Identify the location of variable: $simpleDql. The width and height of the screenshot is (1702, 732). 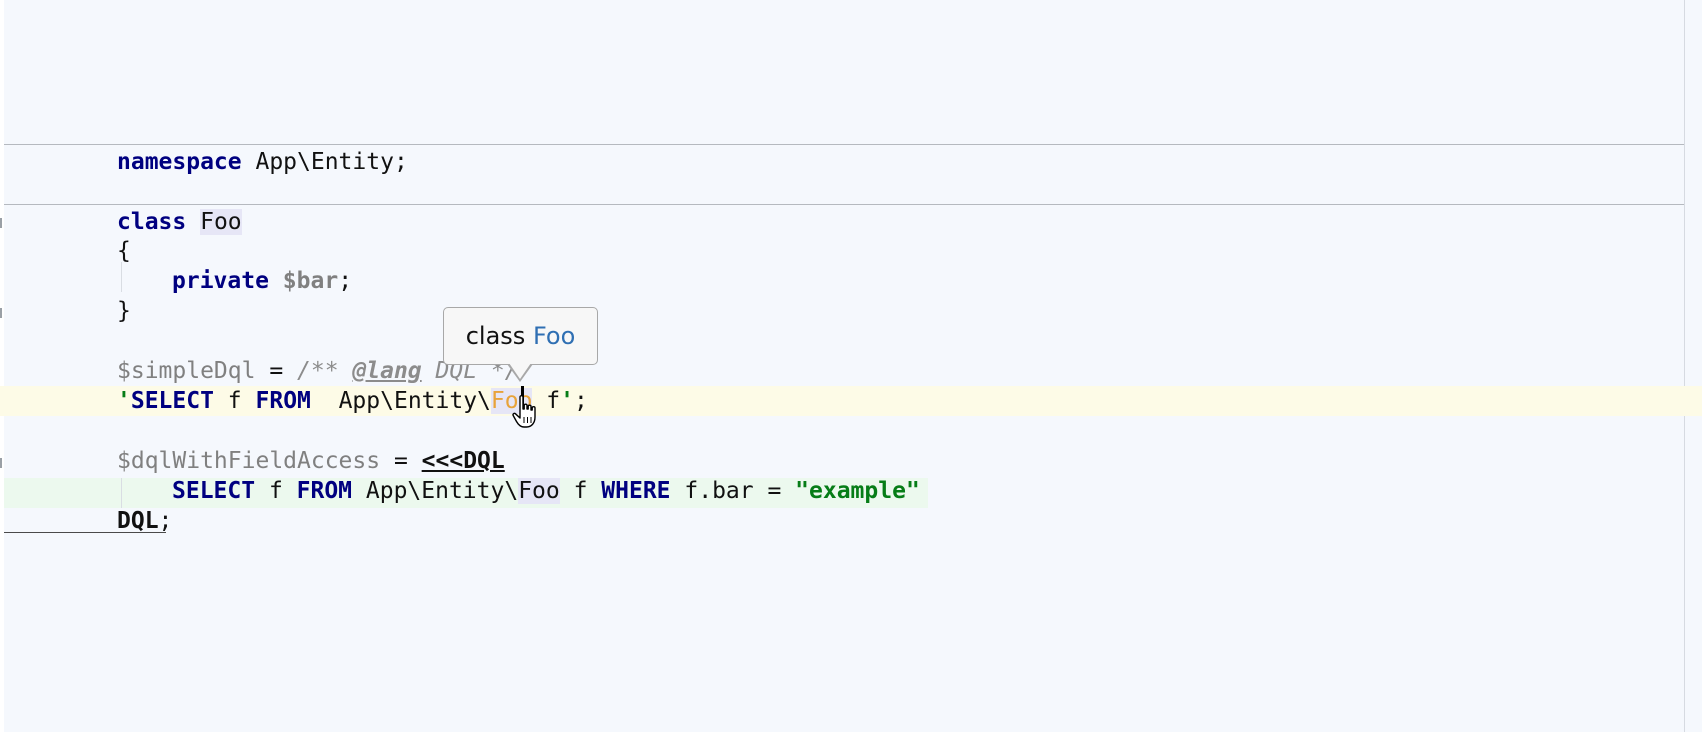
(186, 371).